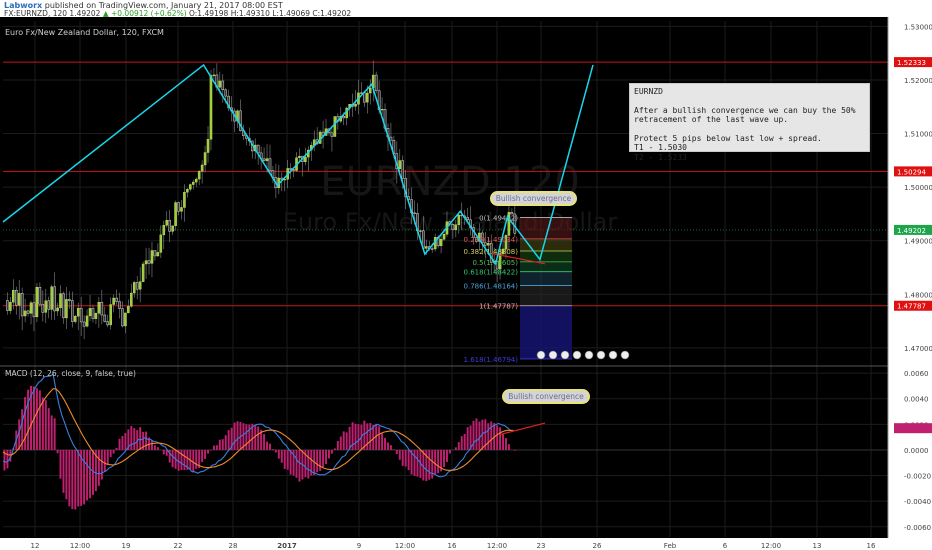  What do you see at coordinates (918, 188) in the screenshot?
I see `price-tick-label: 1.50000` at bounding box center [918, 188].